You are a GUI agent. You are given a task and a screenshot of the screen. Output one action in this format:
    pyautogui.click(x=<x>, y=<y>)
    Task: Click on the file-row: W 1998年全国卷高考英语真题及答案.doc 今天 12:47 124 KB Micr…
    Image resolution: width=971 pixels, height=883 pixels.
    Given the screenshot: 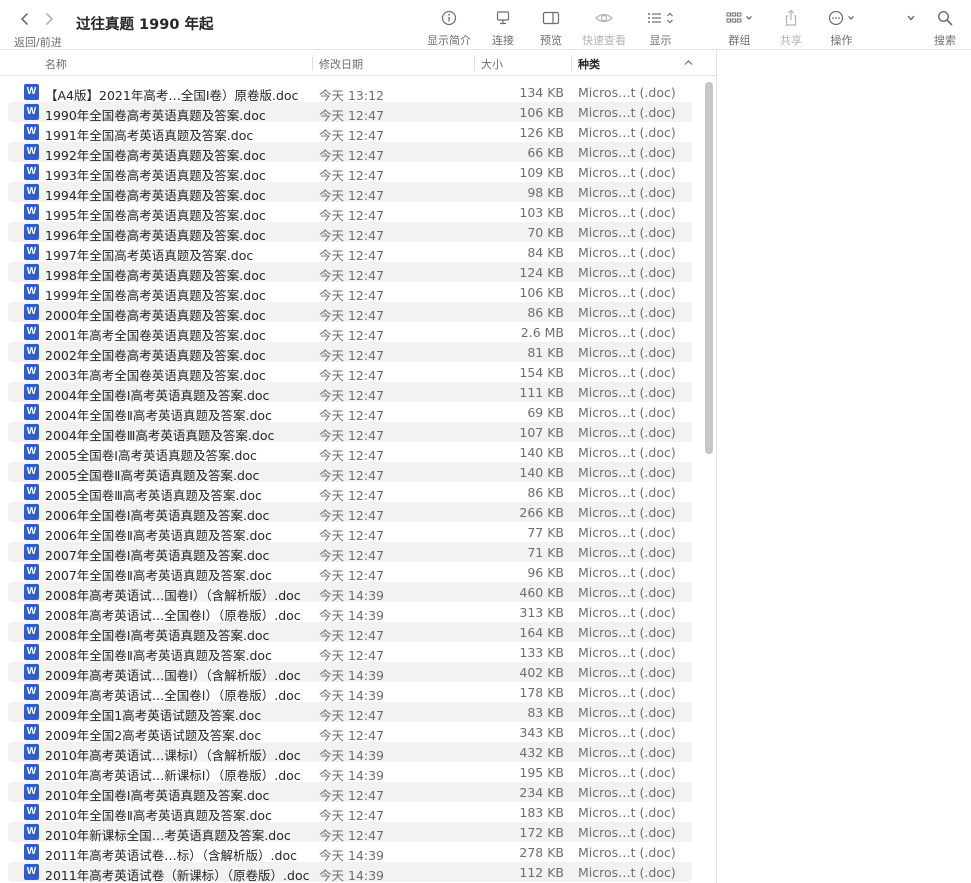 What is the action you would take?
    pyautogui.click(x=350, y=272)
    